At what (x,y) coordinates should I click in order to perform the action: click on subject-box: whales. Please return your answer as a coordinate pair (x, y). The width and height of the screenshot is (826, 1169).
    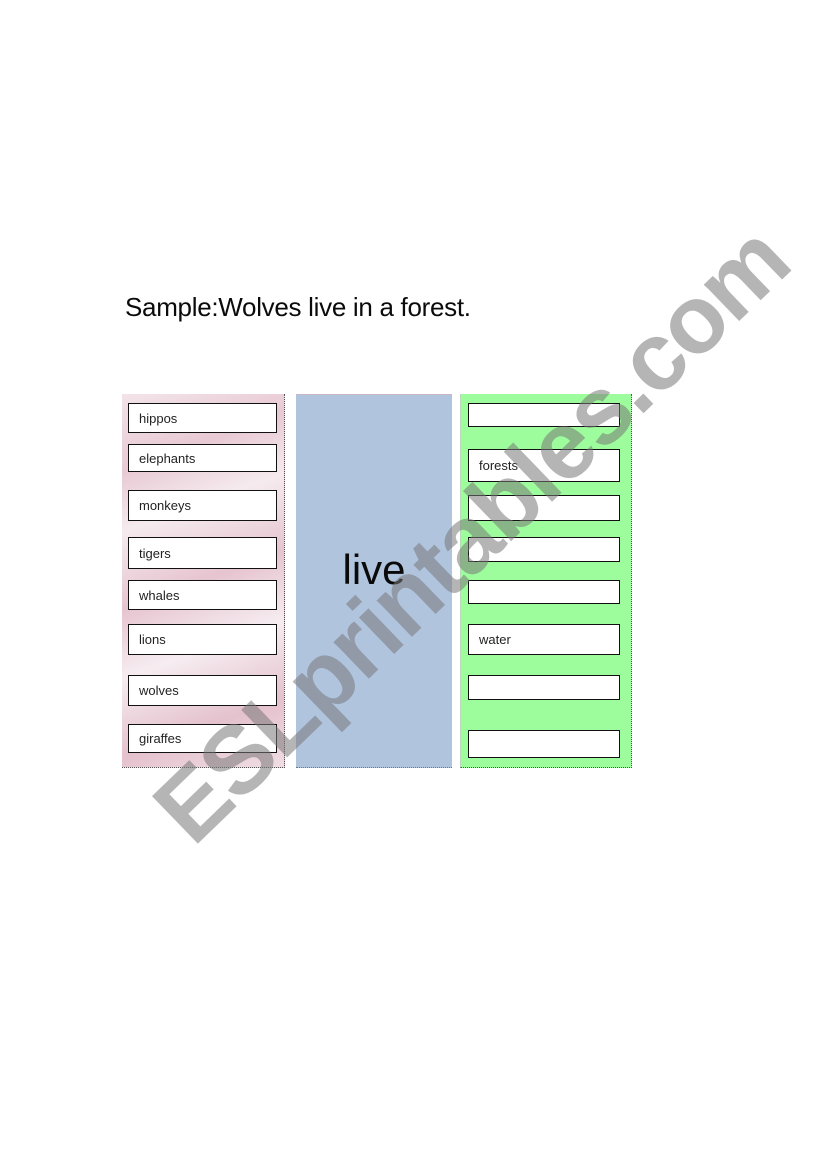
    Looking at the image, I should click on (202, 595).